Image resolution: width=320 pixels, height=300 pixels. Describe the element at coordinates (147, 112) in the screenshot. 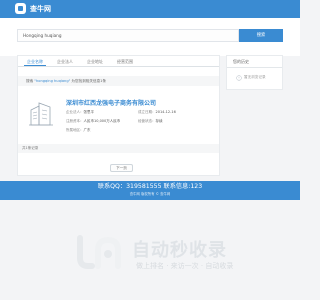

I see `founding-date-label: 成立日期：` at that location.